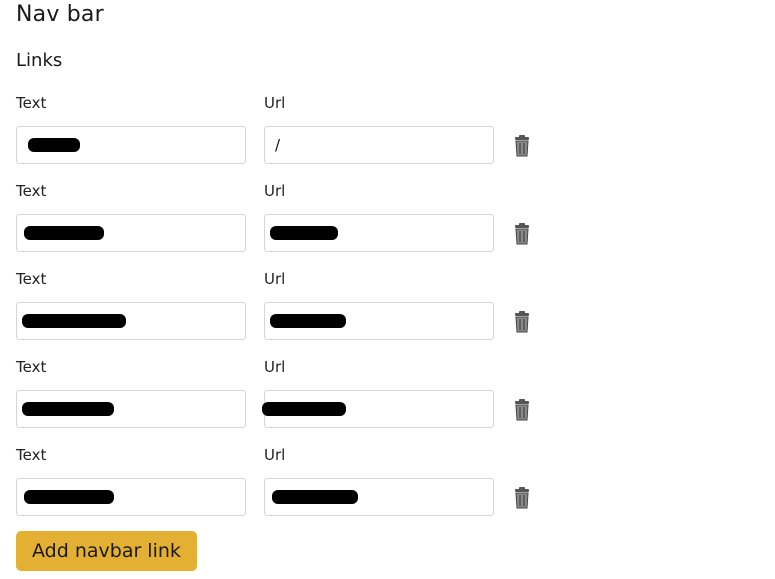 Image resolution: width=775 pixels, height=579 pixels. What do you see at coordinates (379, 145) in the screenshot?
I see `link-url-input` at bounding box center [379, 145].